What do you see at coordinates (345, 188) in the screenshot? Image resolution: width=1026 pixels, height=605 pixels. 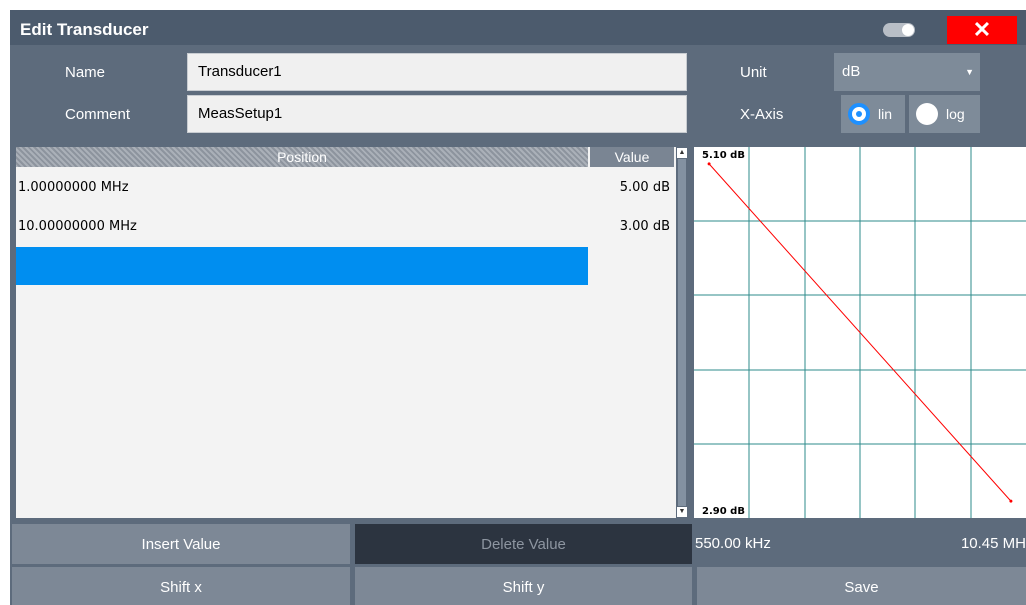 I see `table-row: 1.00000000 MHz 5.00 dB` at bounding box center [345, 188].